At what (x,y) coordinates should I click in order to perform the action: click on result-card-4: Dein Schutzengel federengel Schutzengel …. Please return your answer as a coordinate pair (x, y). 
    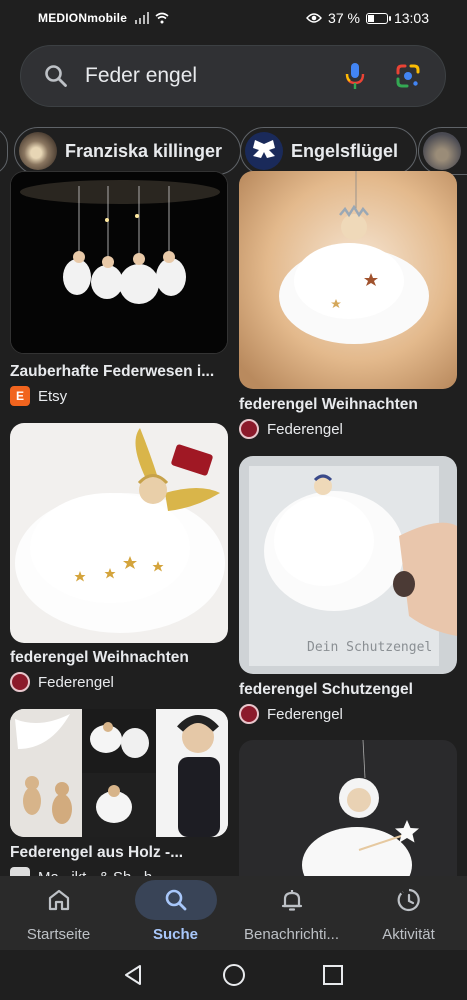
    Looking at the image, I should click on (348, 592).